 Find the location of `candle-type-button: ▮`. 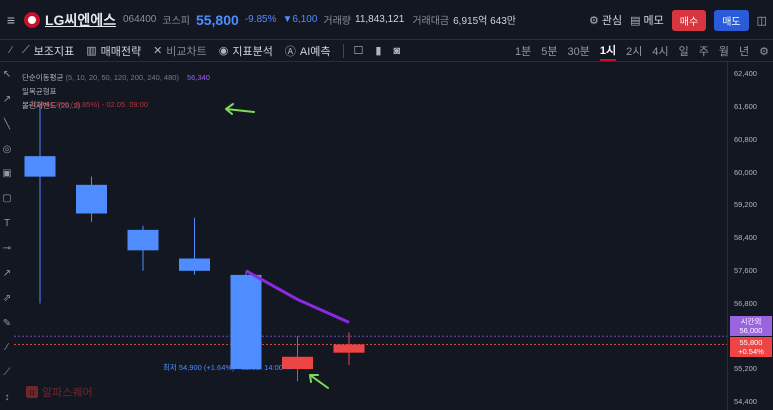

candle-type-button: ▮ is located at coordinates (378, 50).